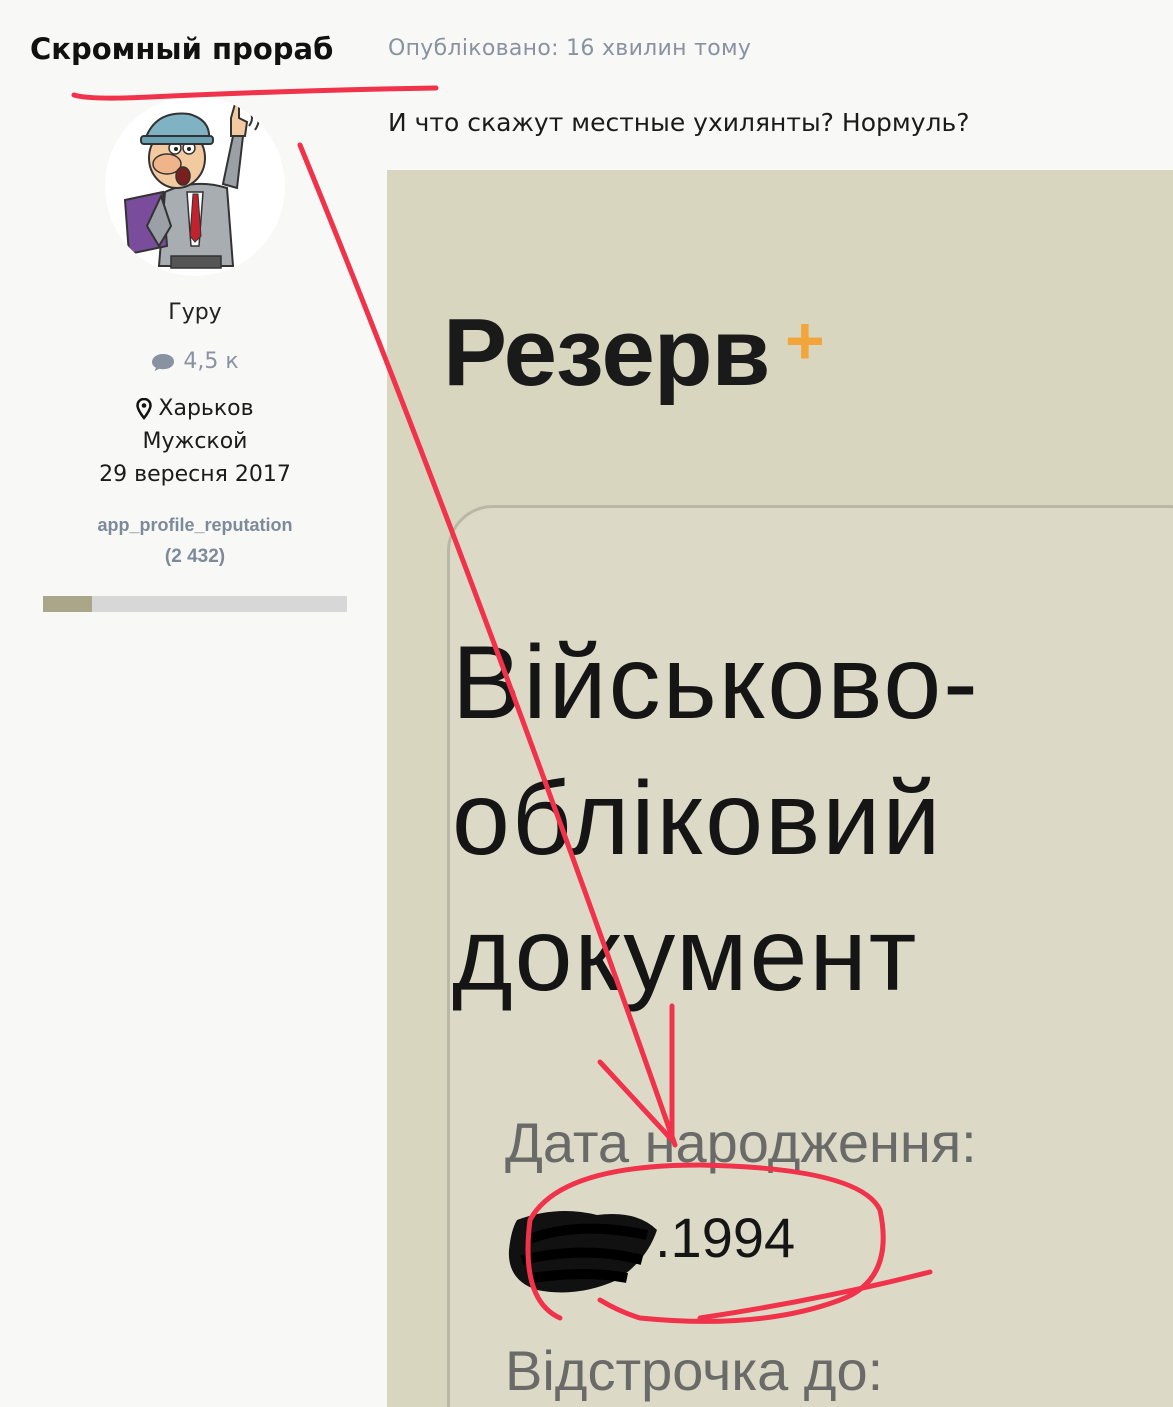 The image size is (1173, 1407). I want to click on author-location: Харьков, so click(195, 408).